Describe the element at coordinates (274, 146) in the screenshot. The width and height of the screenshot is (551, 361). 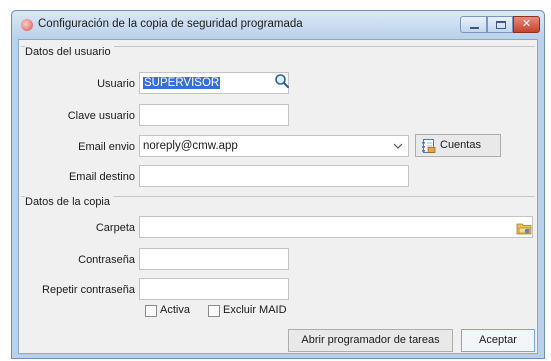
I see `email-envio-select: noreply@cmw.app` at that location.